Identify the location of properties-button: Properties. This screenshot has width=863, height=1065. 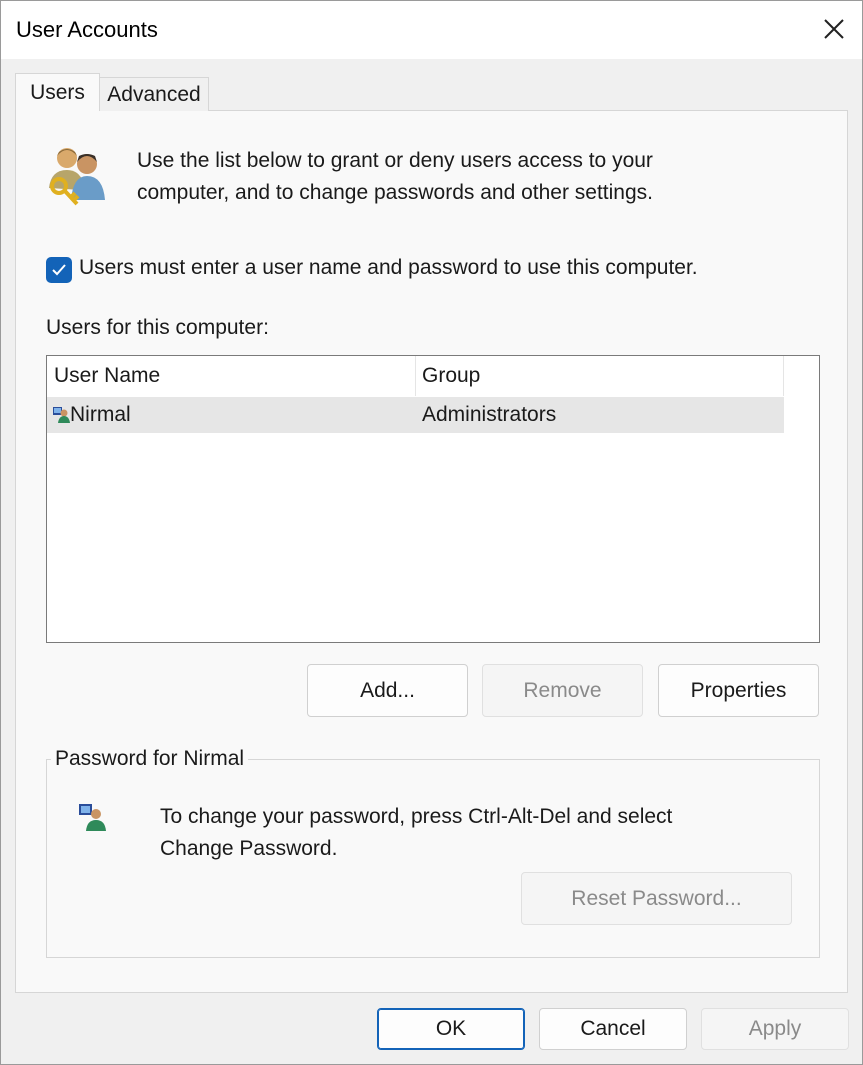
(738, 690).